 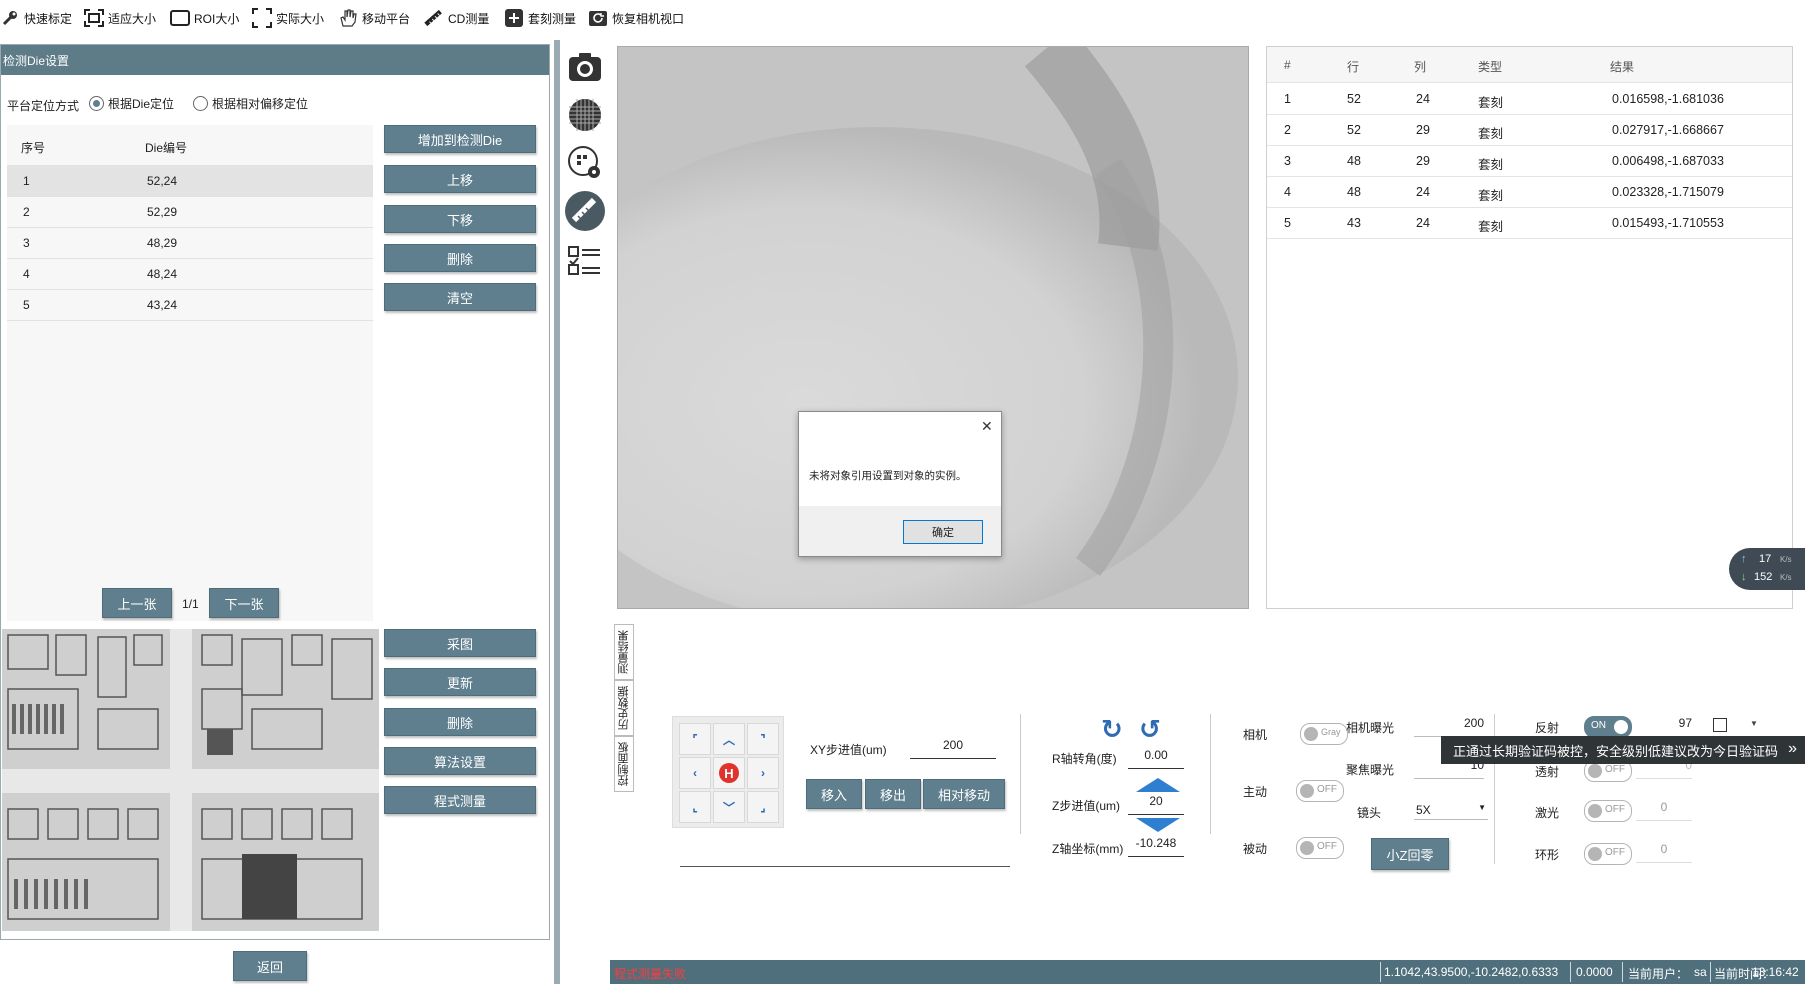 What do you see at coordinates (585, 115) in the screenshot?
I see `wafer-icon` at bounding box center [585, 115].